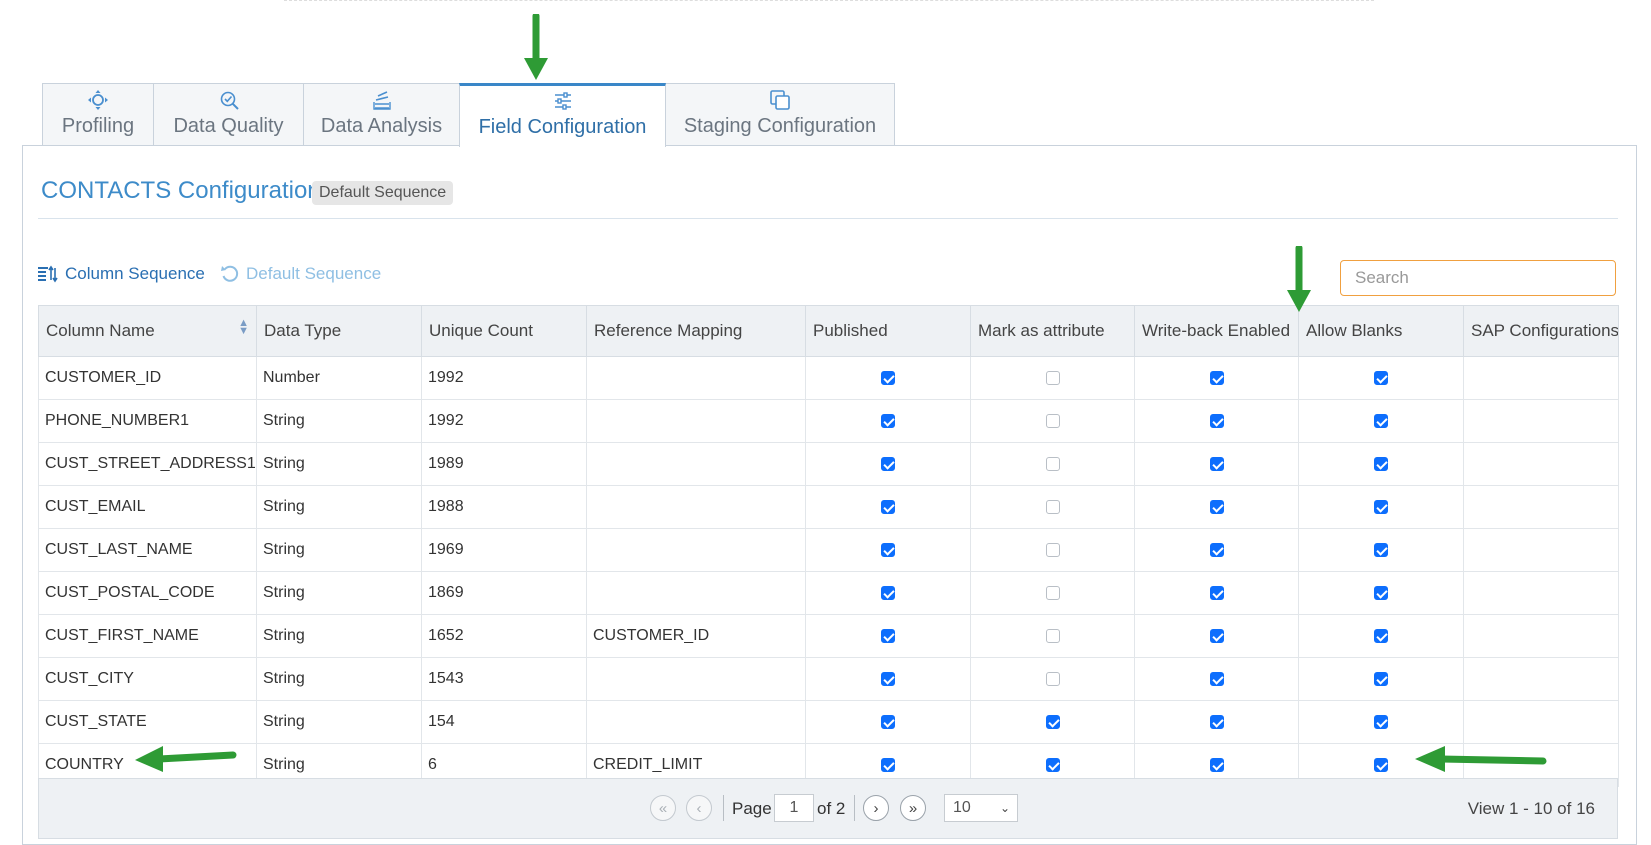 The image size is (1651, 845). What do you see at coordinates (243, 327) in the screenshot?
I see `sort-icon: ▲ ▼` at bounding box center [243, 327].